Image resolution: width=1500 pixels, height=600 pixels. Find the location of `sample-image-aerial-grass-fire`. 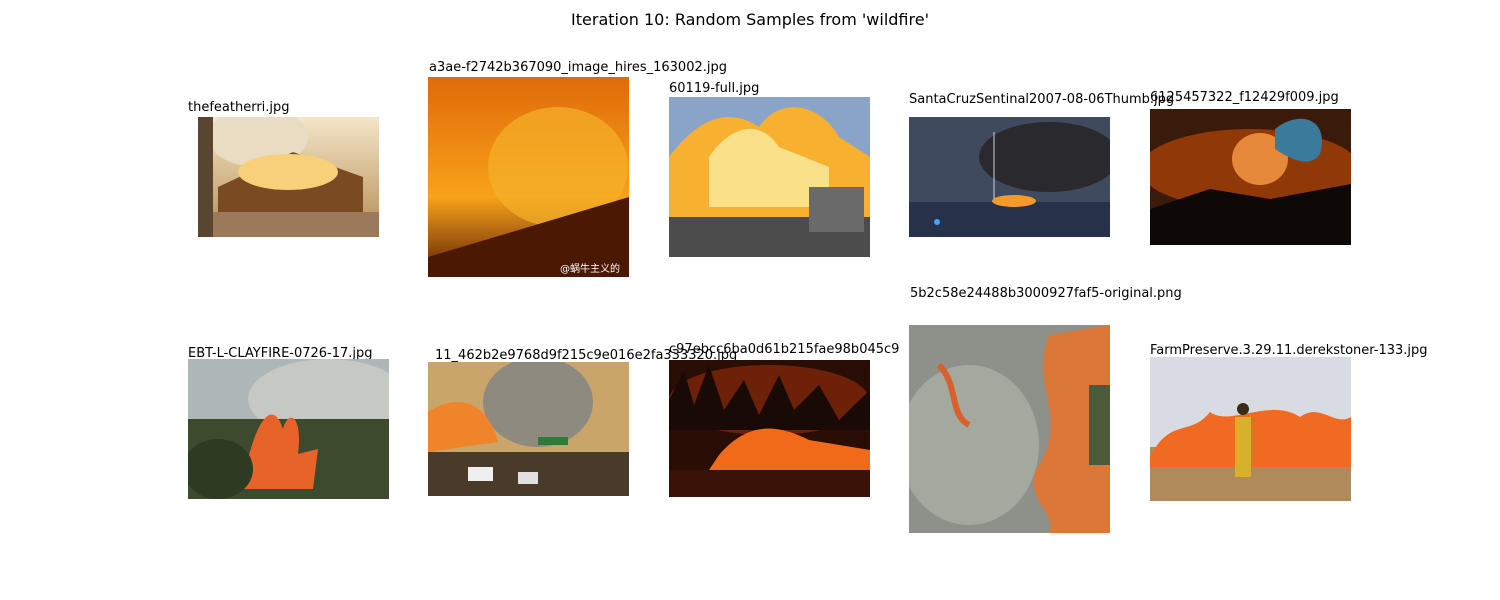

sample-image-aerial-grass-fire is located at coordinates (1009, 429).